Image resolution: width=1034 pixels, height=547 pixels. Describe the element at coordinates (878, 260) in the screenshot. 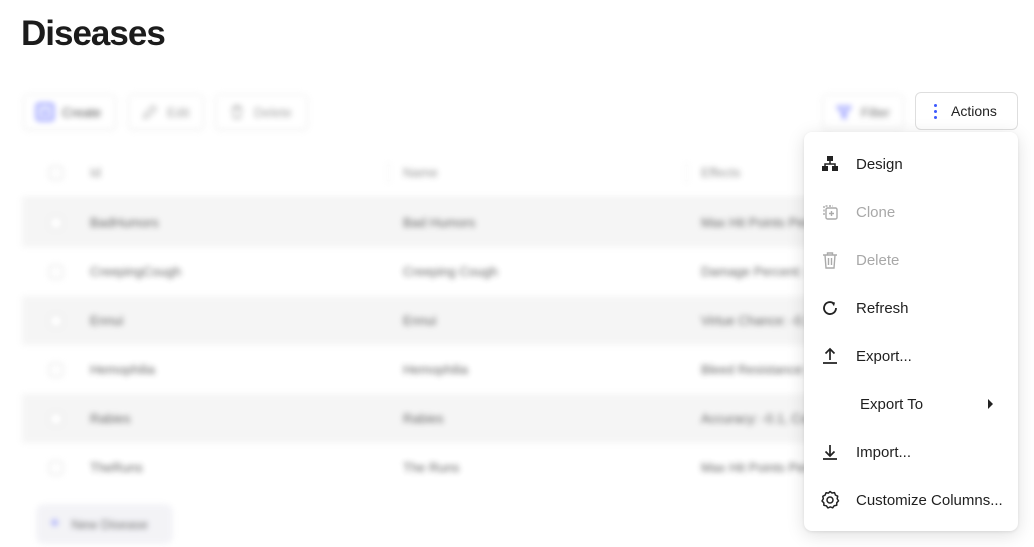

I see `menu-label: Delete` at that location.